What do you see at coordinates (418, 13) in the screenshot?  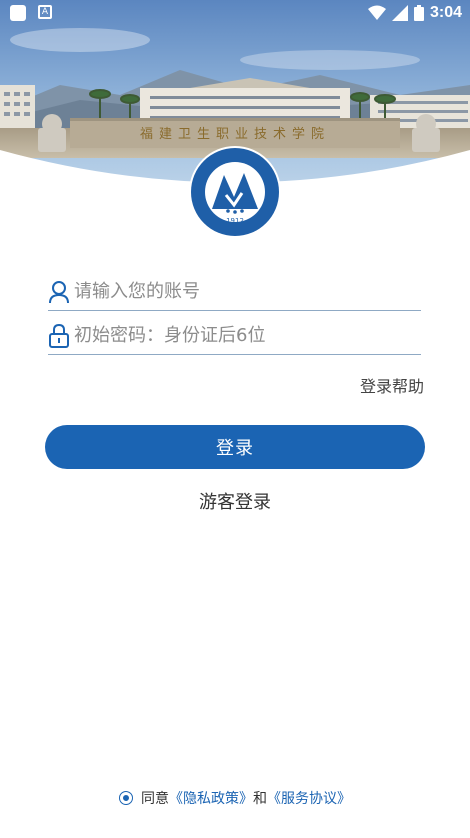 I see `battery-icon` at bounding box center [418, 13].